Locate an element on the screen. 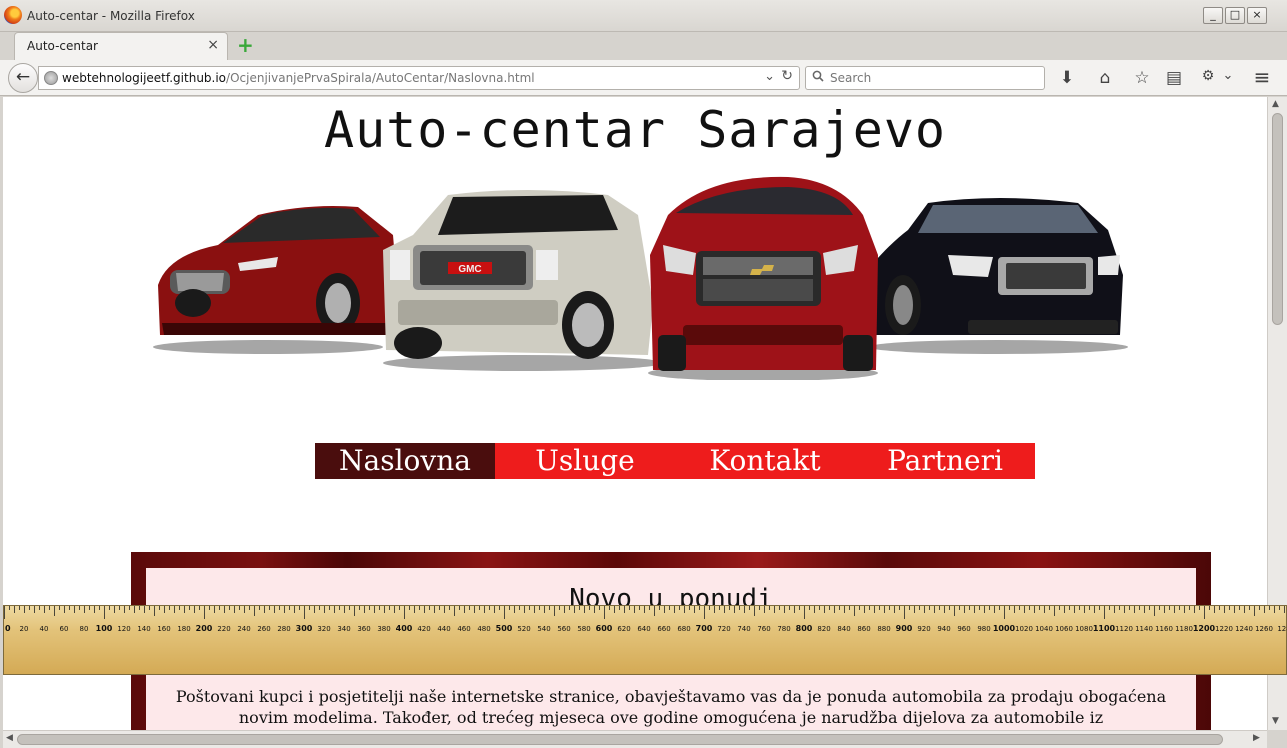 The width and height of the screenshot is (1287, 748). ruler-label: 1080 is located at coordinates (1084, 629).